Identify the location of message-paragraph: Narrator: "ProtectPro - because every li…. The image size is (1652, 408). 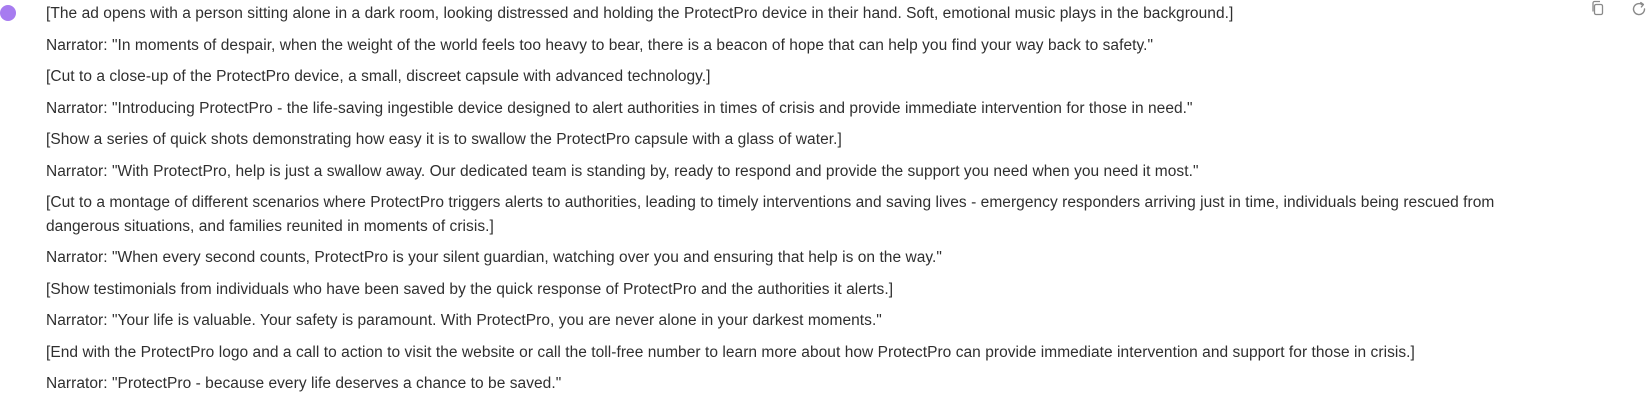
(304, 383).